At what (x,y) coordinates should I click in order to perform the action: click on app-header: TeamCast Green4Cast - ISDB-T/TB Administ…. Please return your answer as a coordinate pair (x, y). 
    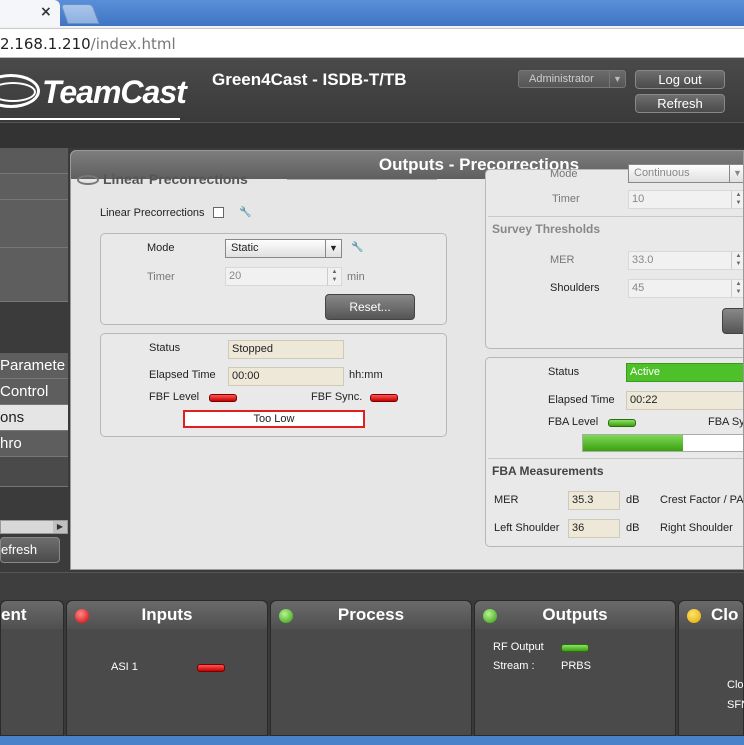
    Looking at the image, I should click on (372, 90).